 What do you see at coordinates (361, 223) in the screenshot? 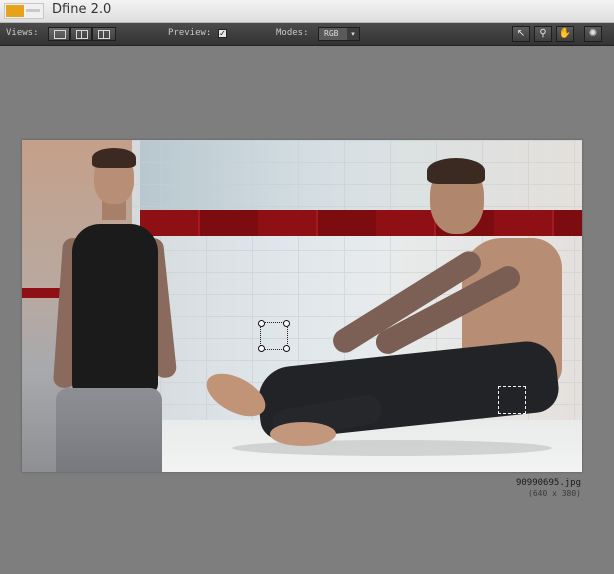
I see `red-tile-band` at bounding box center [361, 223].